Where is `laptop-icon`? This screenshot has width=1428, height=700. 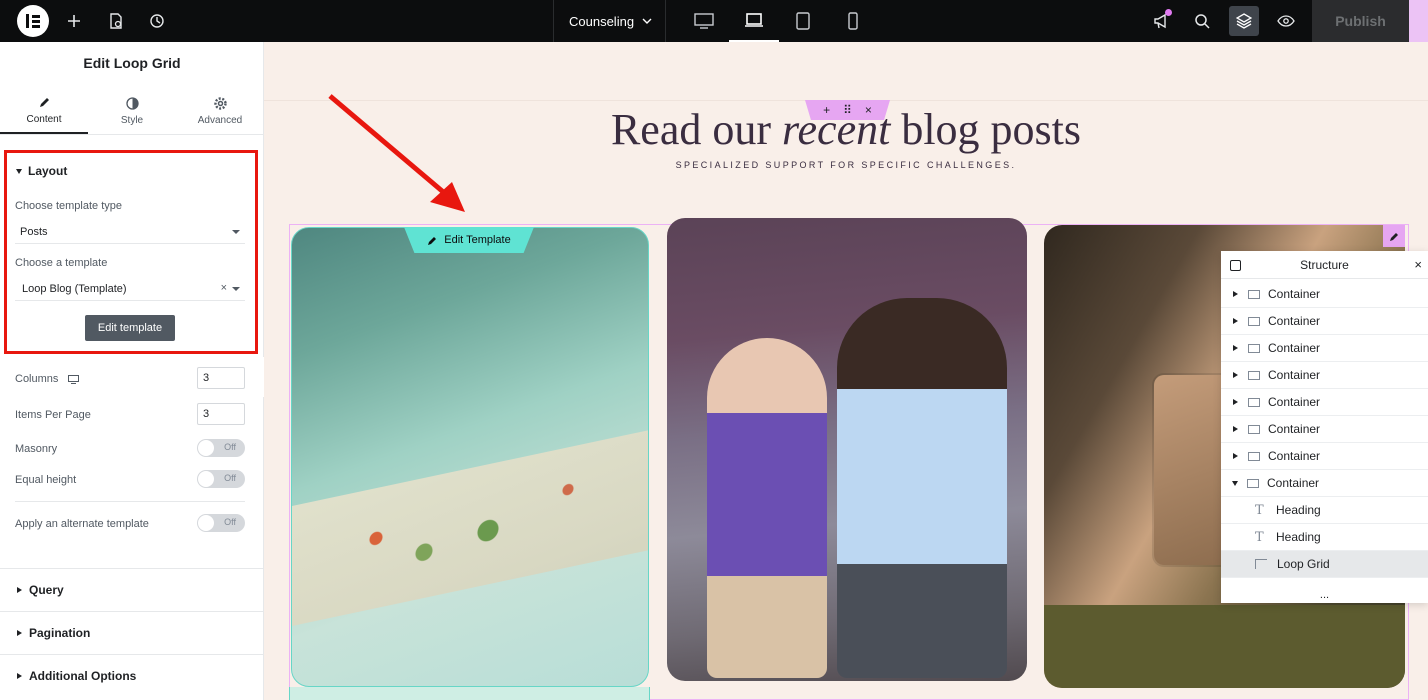 laptop-icon is located at coordinates (754, 20).